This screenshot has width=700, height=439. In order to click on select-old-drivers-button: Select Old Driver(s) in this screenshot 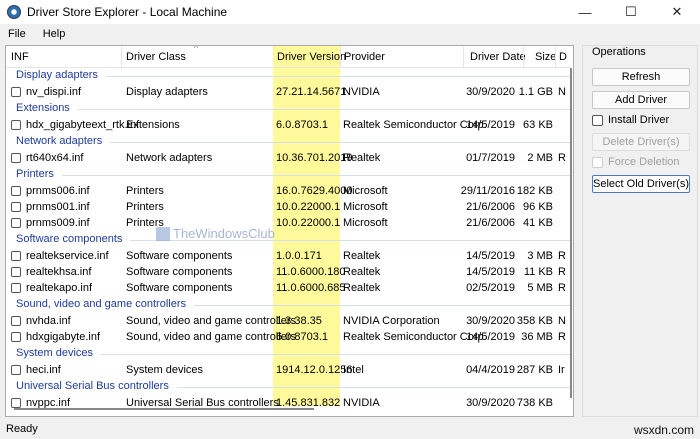, I will do `click(641, 184)`.